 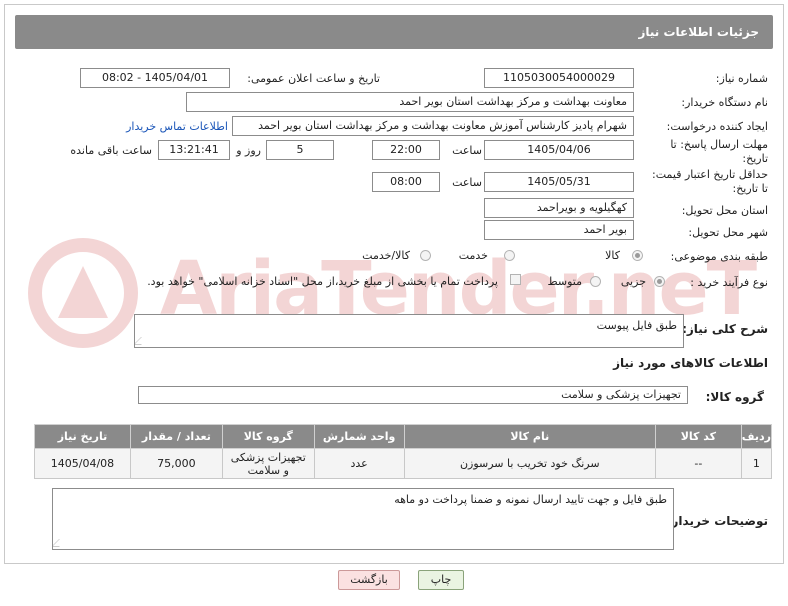 I want to click on goods-group-label: گروه کالا:, so click(x=734, y=397).